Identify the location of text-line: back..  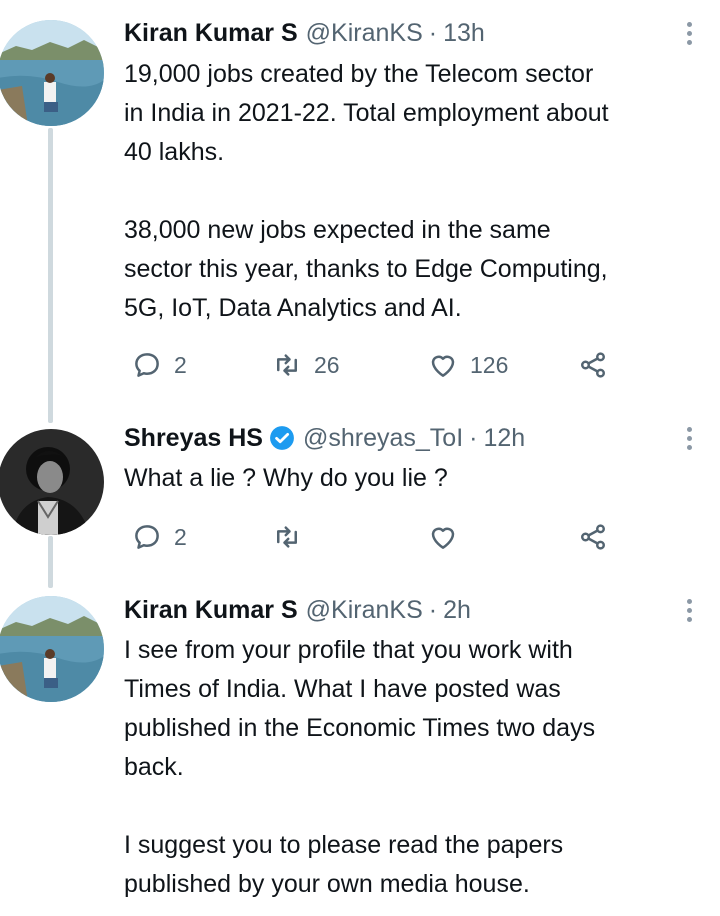
(154, 767).